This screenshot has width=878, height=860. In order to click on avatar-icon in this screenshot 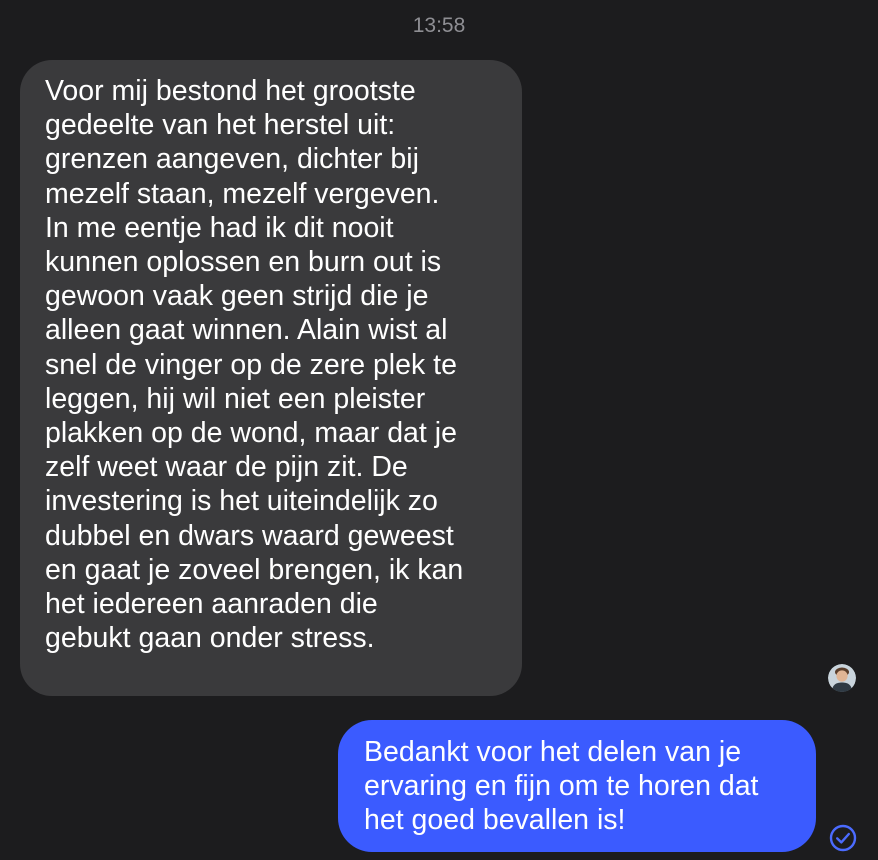, I will do `click(842, 678)`.